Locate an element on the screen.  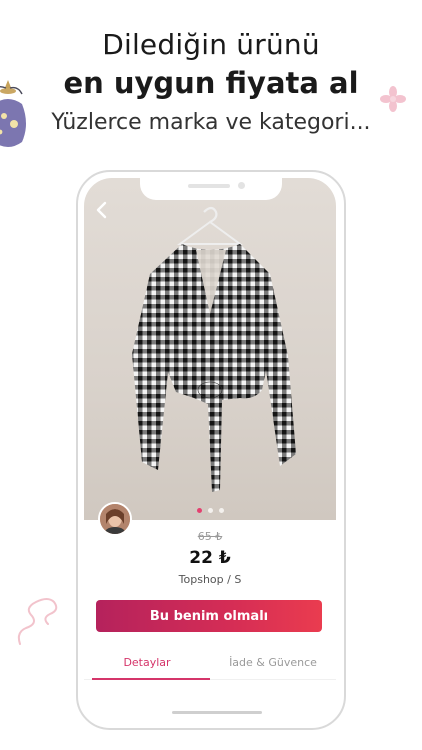
old-price: 65 ₺ is located at coordinates (210, 536).